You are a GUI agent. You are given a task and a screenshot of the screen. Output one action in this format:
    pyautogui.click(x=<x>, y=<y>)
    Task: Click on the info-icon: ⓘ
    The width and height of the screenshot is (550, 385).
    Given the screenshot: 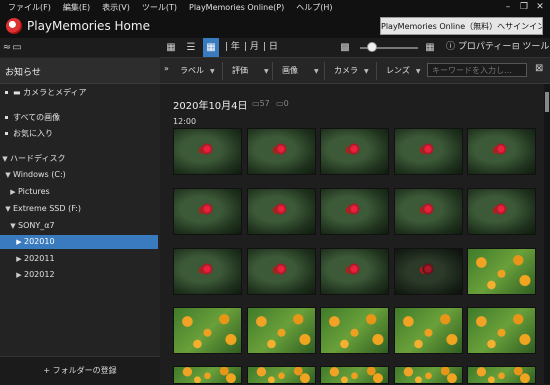 What is the action you would take?
    pyautogui.click(x=451, y=47)
    